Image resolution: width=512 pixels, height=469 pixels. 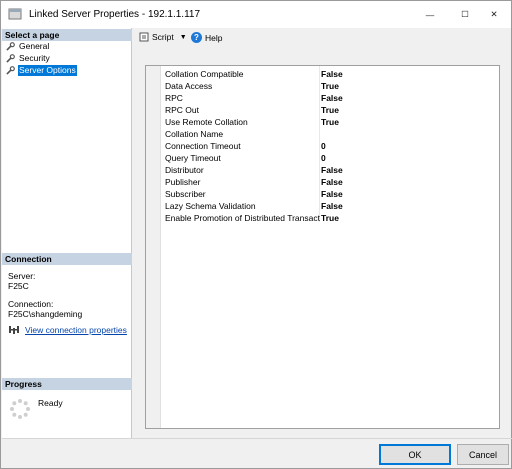 What do you see at coordinates (322, 39) in the screenshot?
I see `toolbar: Script ▼ ? Help` at bounding box center [322, 39].